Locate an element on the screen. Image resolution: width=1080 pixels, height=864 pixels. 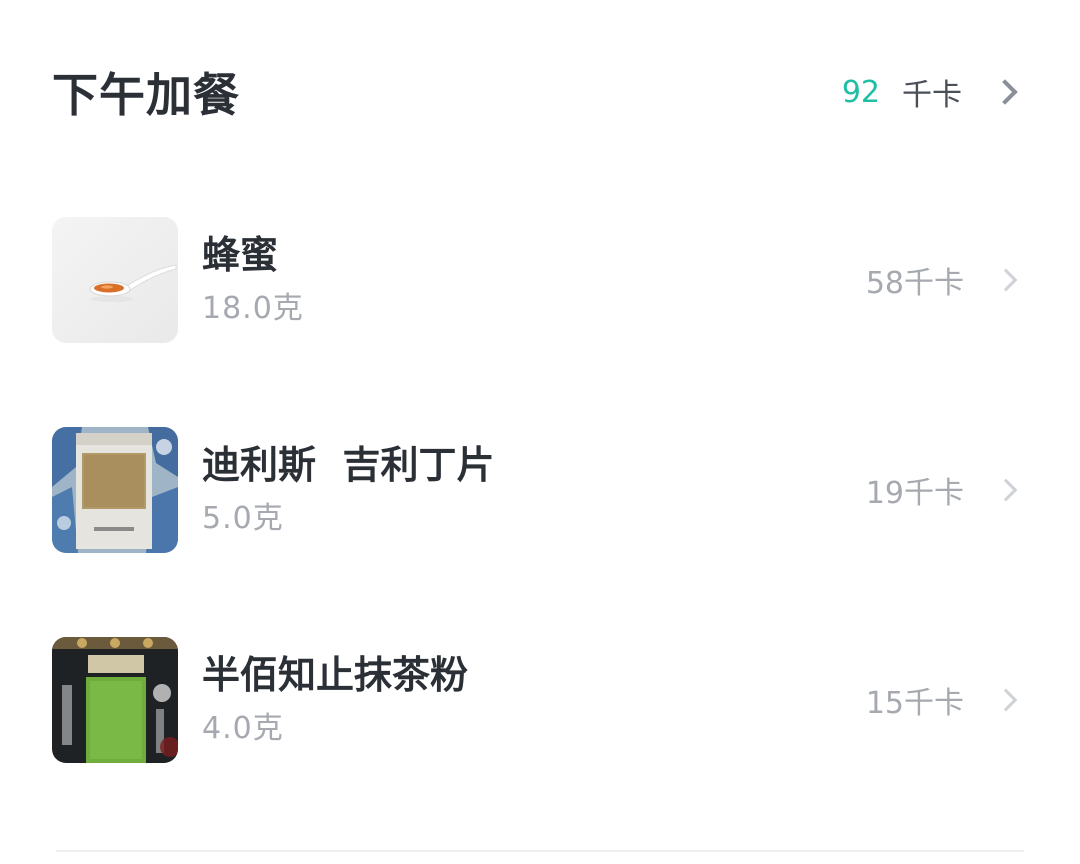
meal-header: 下午加餐 92 千卡 is located at coordinates (538, 92).